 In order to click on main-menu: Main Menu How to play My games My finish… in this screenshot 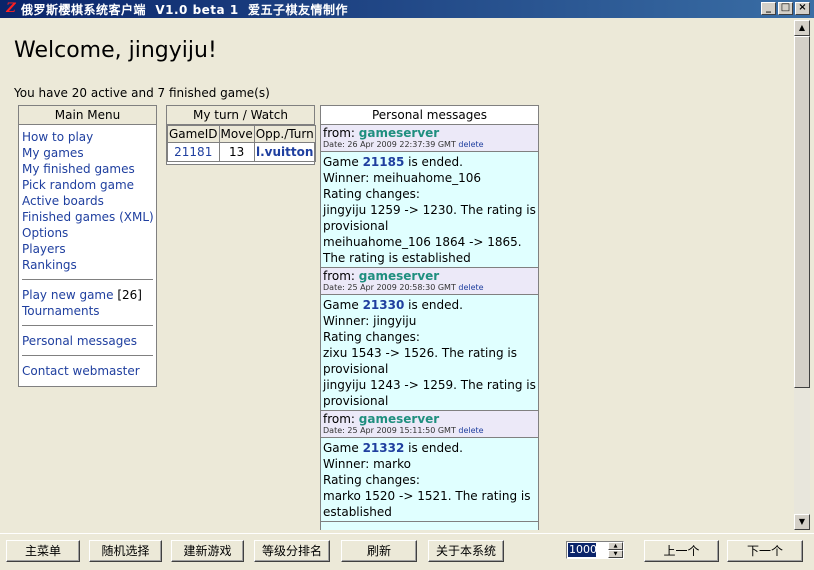, I will do `click(87, 246)`.